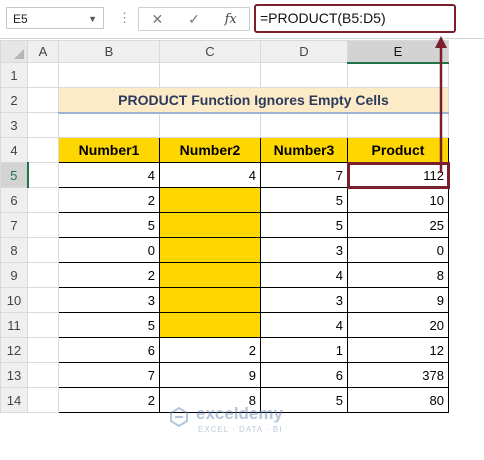  What do you see at coordinates (210, 350) in the screenshot?
I see `cell-number2: 2` at bounding box center [210, 350].